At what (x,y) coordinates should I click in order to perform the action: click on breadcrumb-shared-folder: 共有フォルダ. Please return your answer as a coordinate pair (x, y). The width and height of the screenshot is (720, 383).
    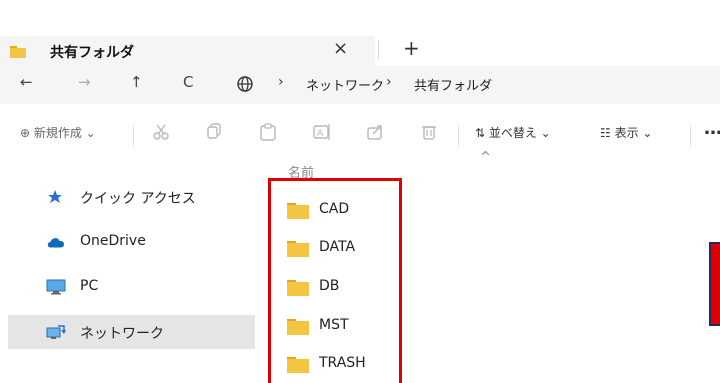
    Looking at the image, I should click on (453, 84).